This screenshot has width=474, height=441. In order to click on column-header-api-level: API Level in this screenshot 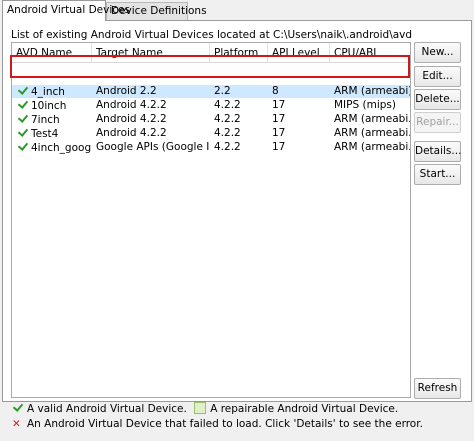, I will do `click(299, 53)`.